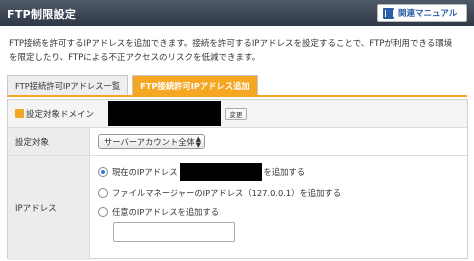  I want to click on target-domain-row: 設定対象ドメイン 変更, so click(237, 114).